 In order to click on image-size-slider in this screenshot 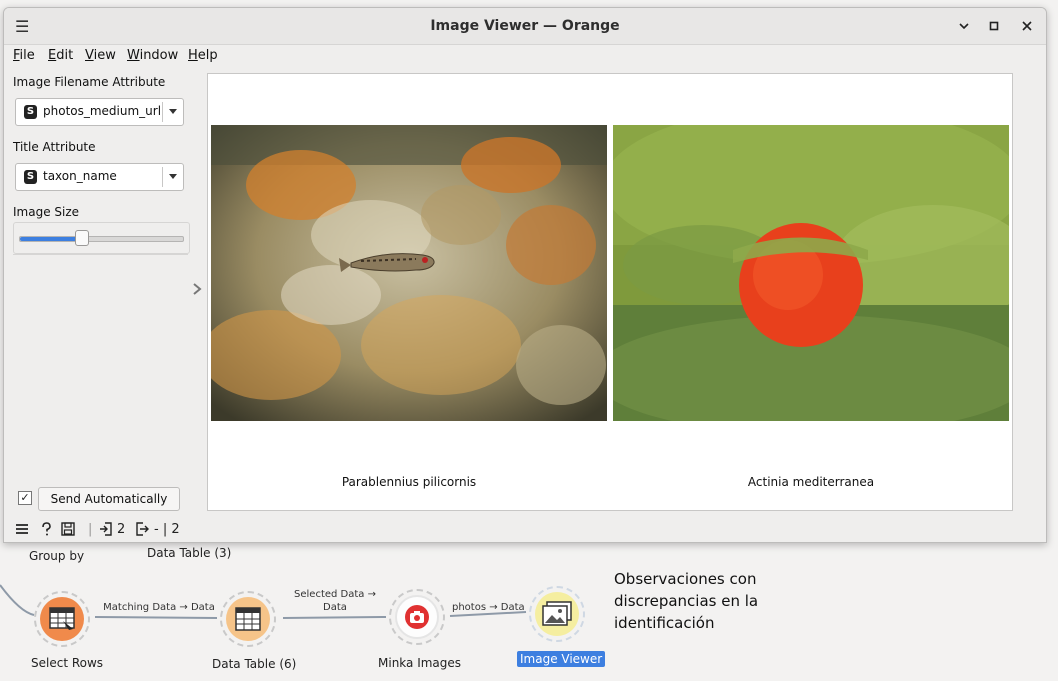, I will do `click(101, 239)`.